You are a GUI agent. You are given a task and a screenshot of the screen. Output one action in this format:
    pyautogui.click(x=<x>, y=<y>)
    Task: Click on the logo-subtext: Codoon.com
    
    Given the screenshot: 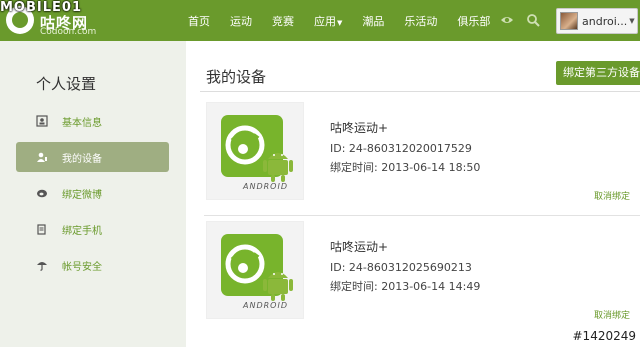 What is the action you would take?
    pyautogui.click(x=68, y=32)
    